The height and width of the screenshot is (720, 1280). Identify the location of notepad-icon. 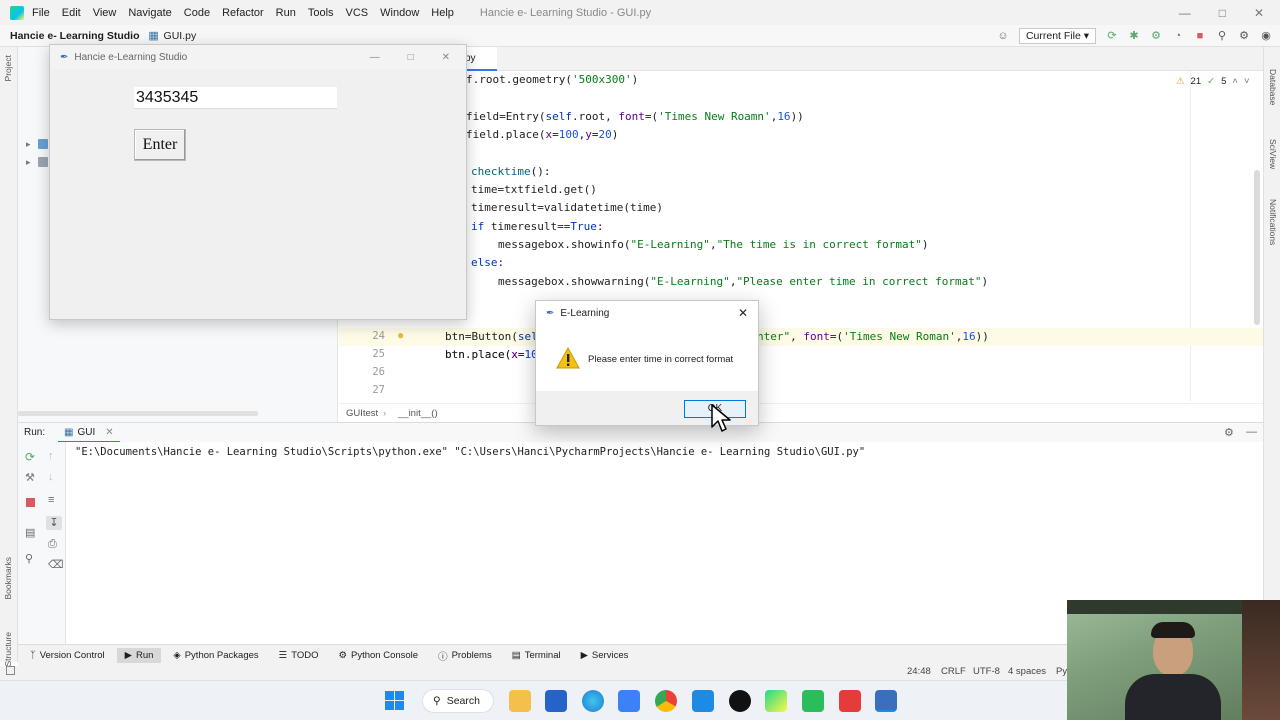
(629, 701).